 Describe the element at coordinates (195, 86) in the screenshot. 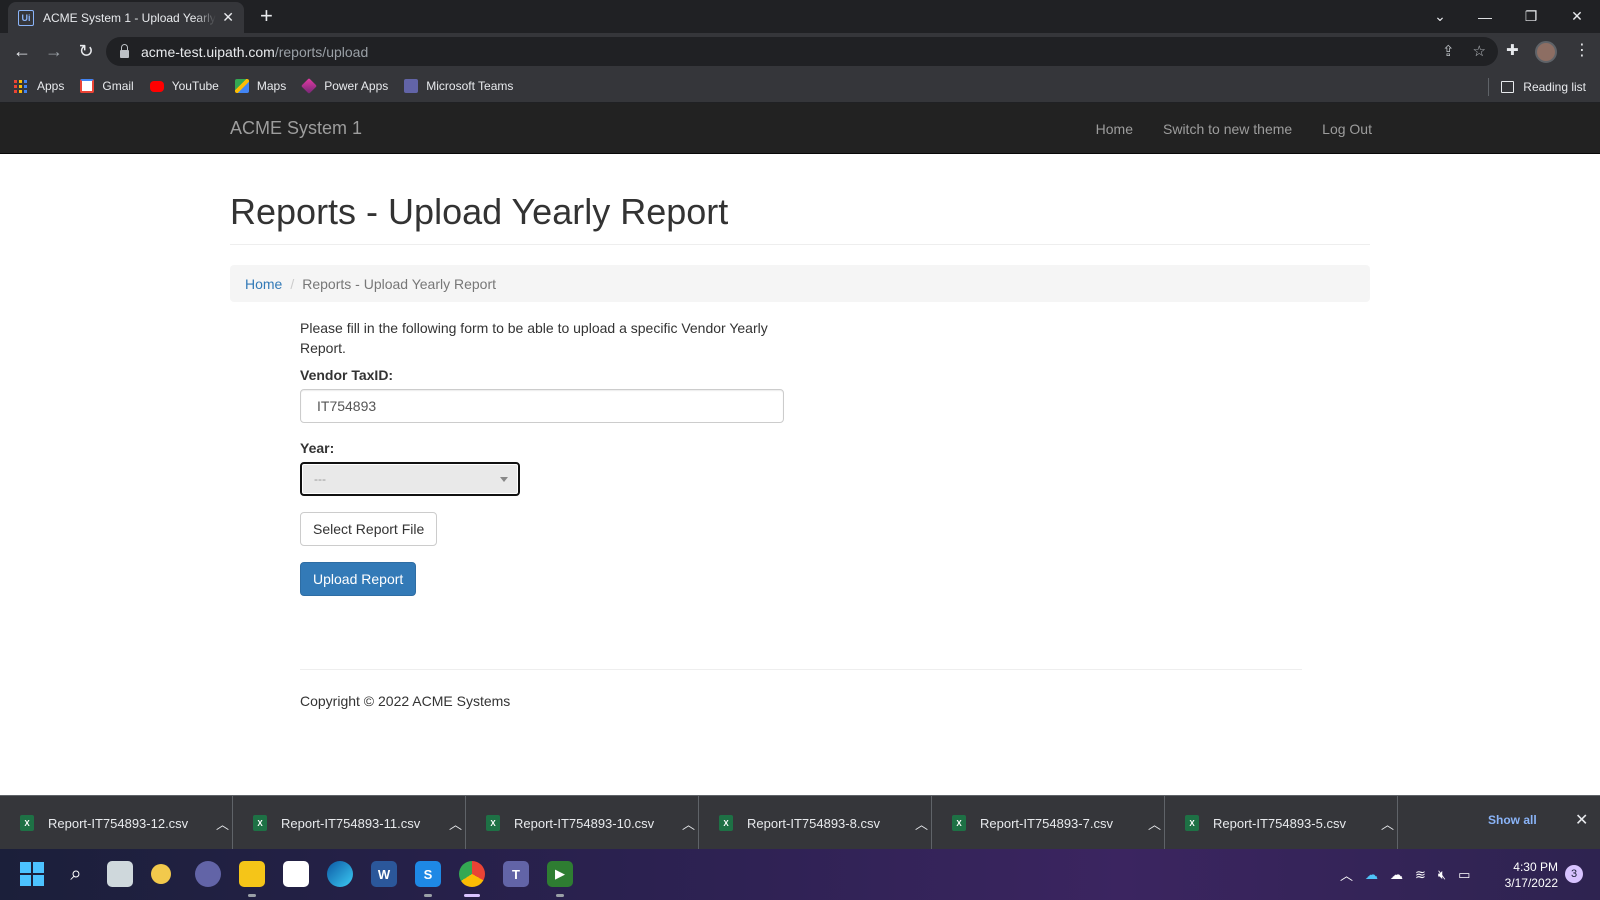

I see `bookmark-label: YouTube` at that location.